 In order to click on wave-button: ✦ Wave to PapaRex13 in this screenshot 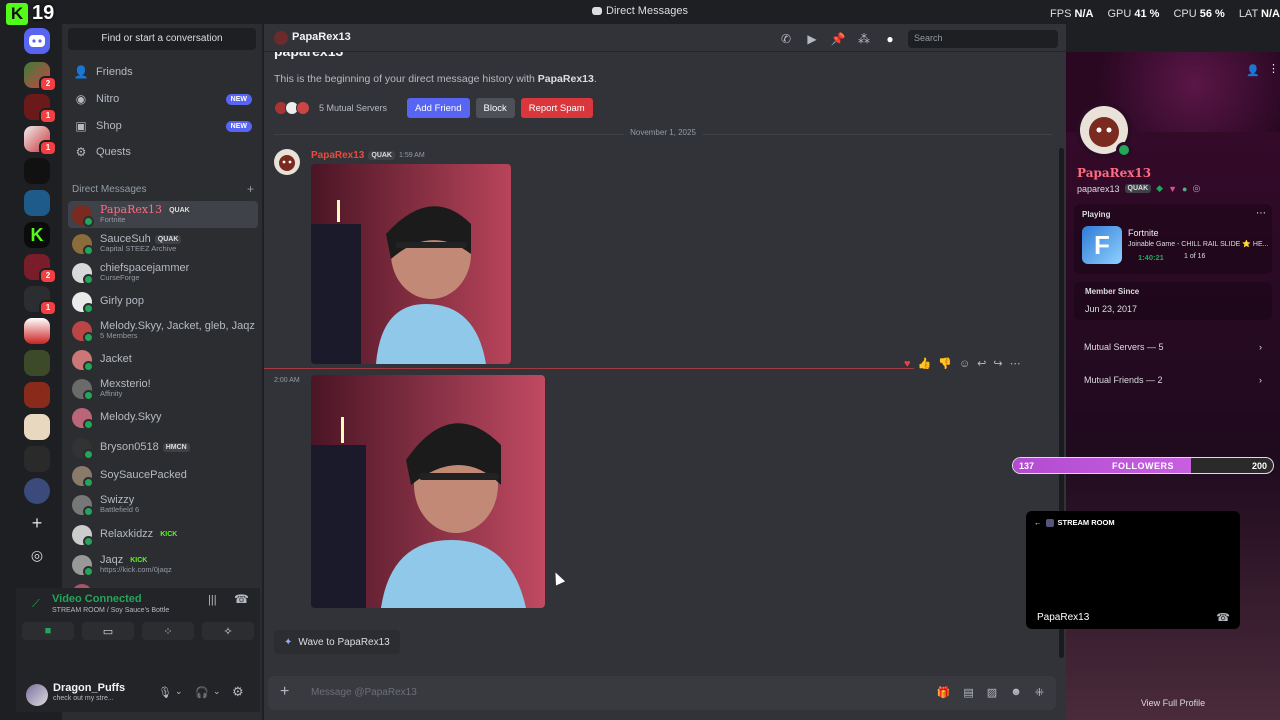, I will do `click(337, 642)`.